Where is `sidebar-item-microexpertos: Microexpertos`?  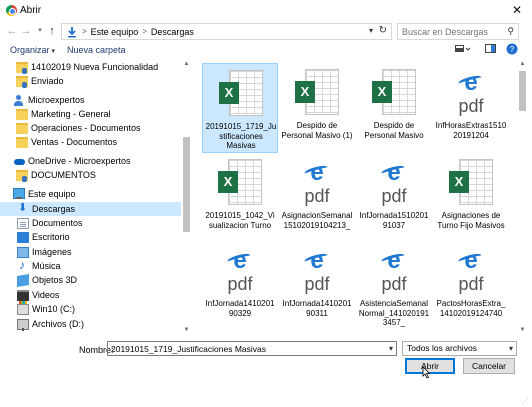
sidebar-item-microexpertos: Microexpertos is located at coordinates (49, 100).